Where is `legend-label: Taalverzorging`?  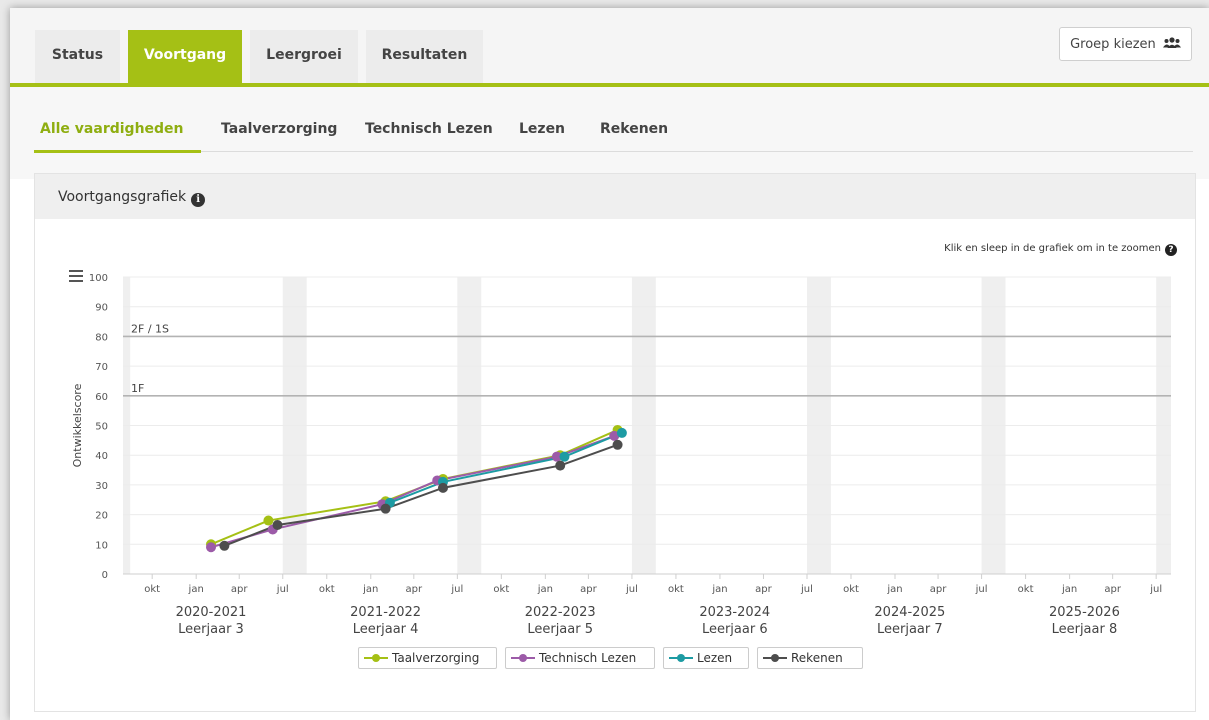
legend-label: Taalverzorging is located at coordinates (436, 658).